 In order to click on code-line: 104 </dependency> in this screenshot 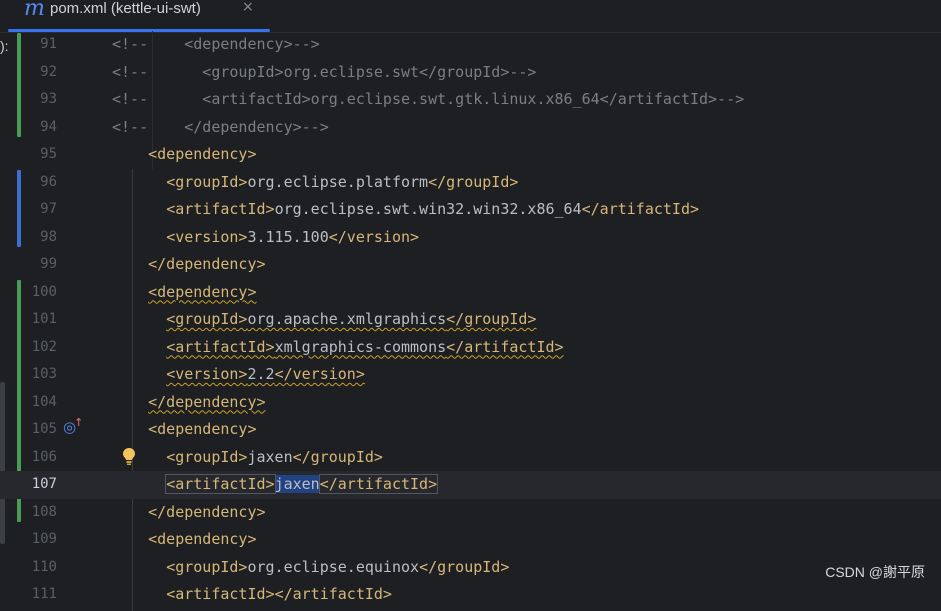, I will do `click(470, 403)`.